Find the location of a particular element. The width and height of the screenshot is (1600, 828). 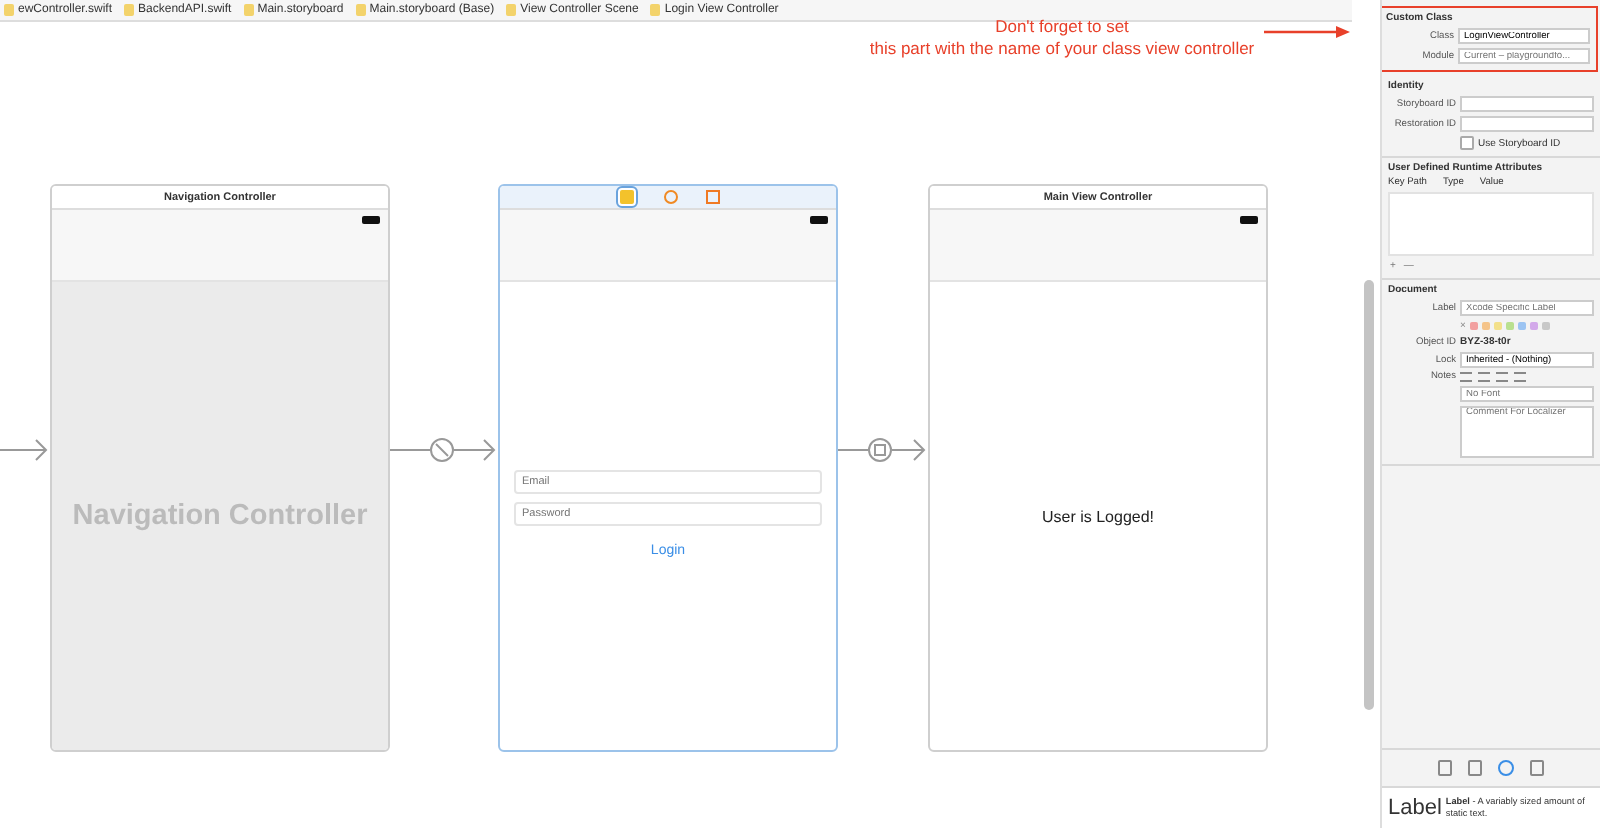

storyboard-id-field is located at coordinates (1527, 104).